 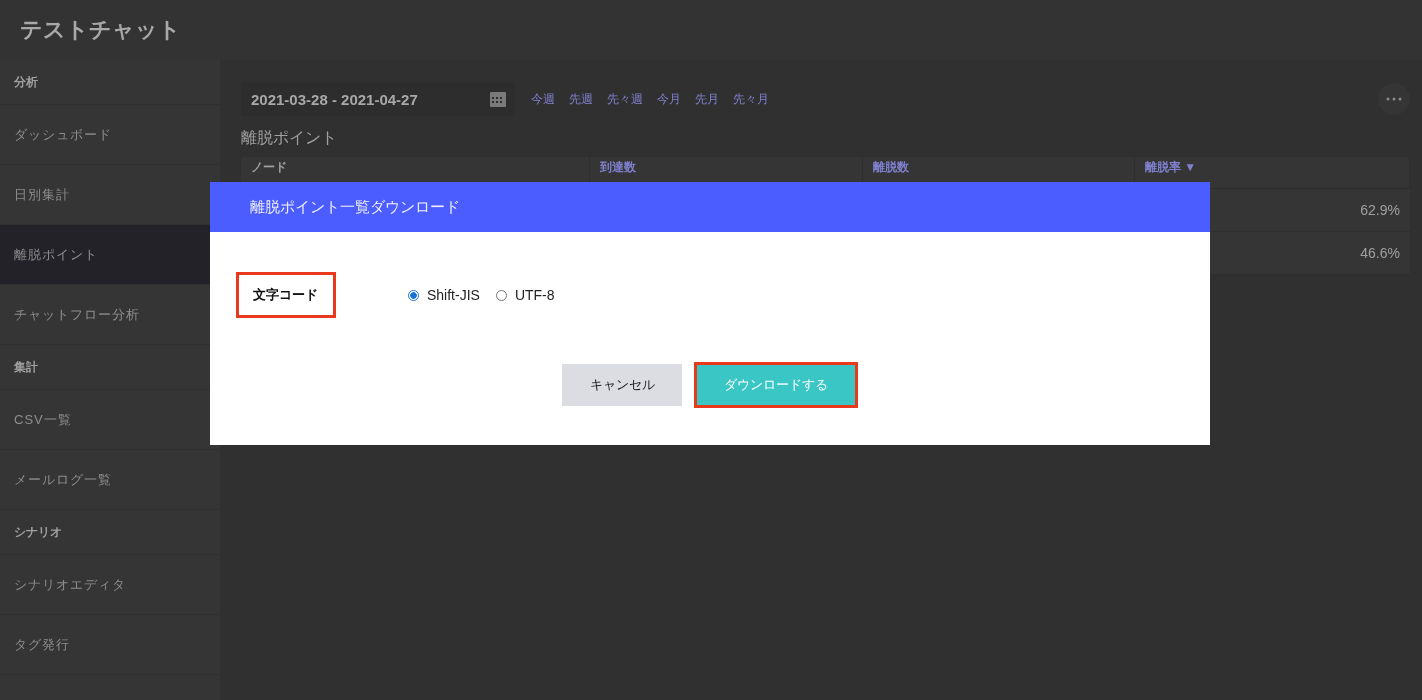 What do you see at coordinates (543, 99) in the screenshot?
I see `range-link: 今週` at bounding box center [543, 99].